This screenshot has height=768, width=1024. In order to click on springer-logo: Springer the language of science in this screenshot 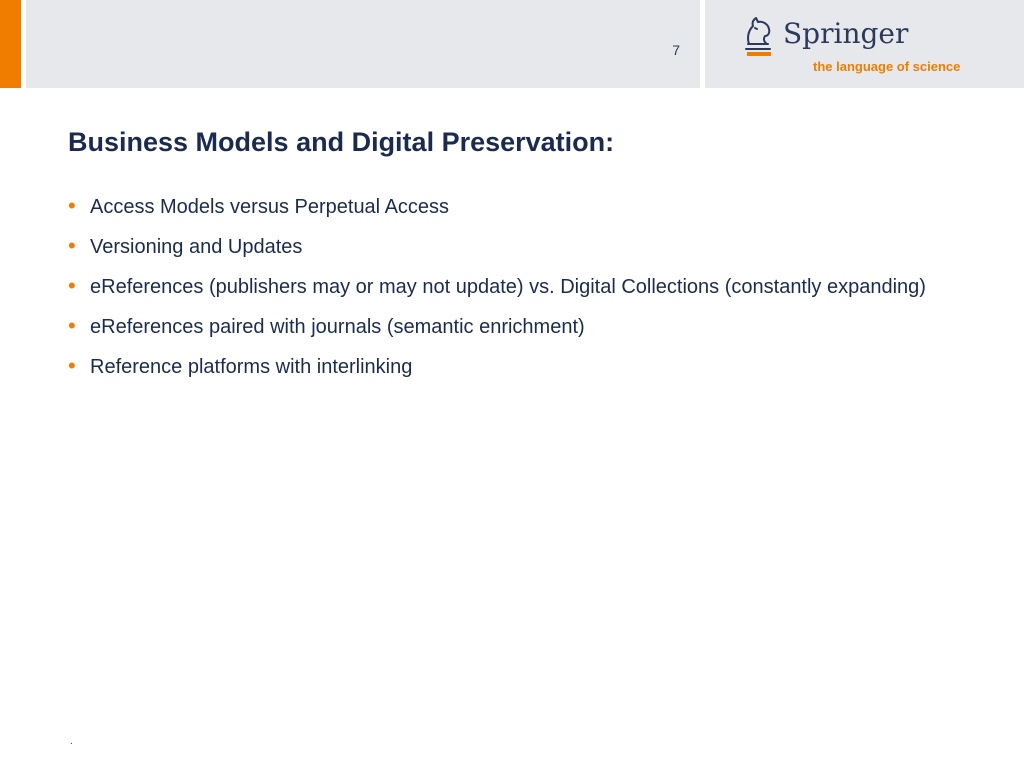, I will do `click(864, 44)`.